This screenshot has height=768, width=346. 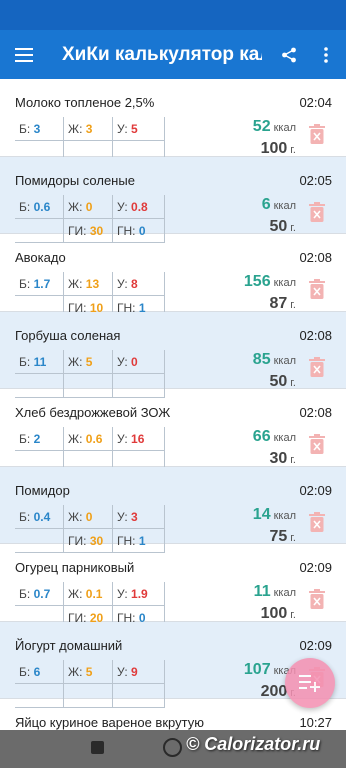 What do you see at coordinates (139, 594) in the screenshot?
I see `carbs-value: 1.9` at bounding box center [139, 594].